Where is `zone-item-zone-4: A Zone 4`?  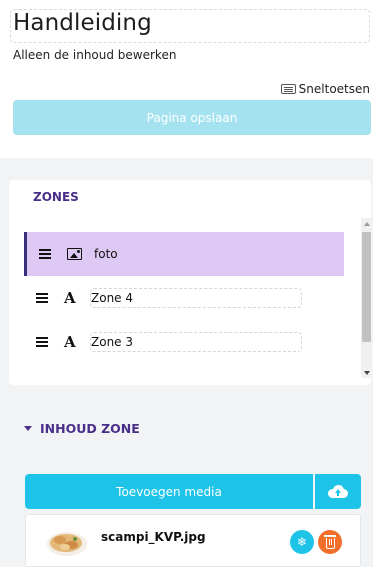 zone-item-zone-4: A Zone 4 is located at coordinates (184, 298).